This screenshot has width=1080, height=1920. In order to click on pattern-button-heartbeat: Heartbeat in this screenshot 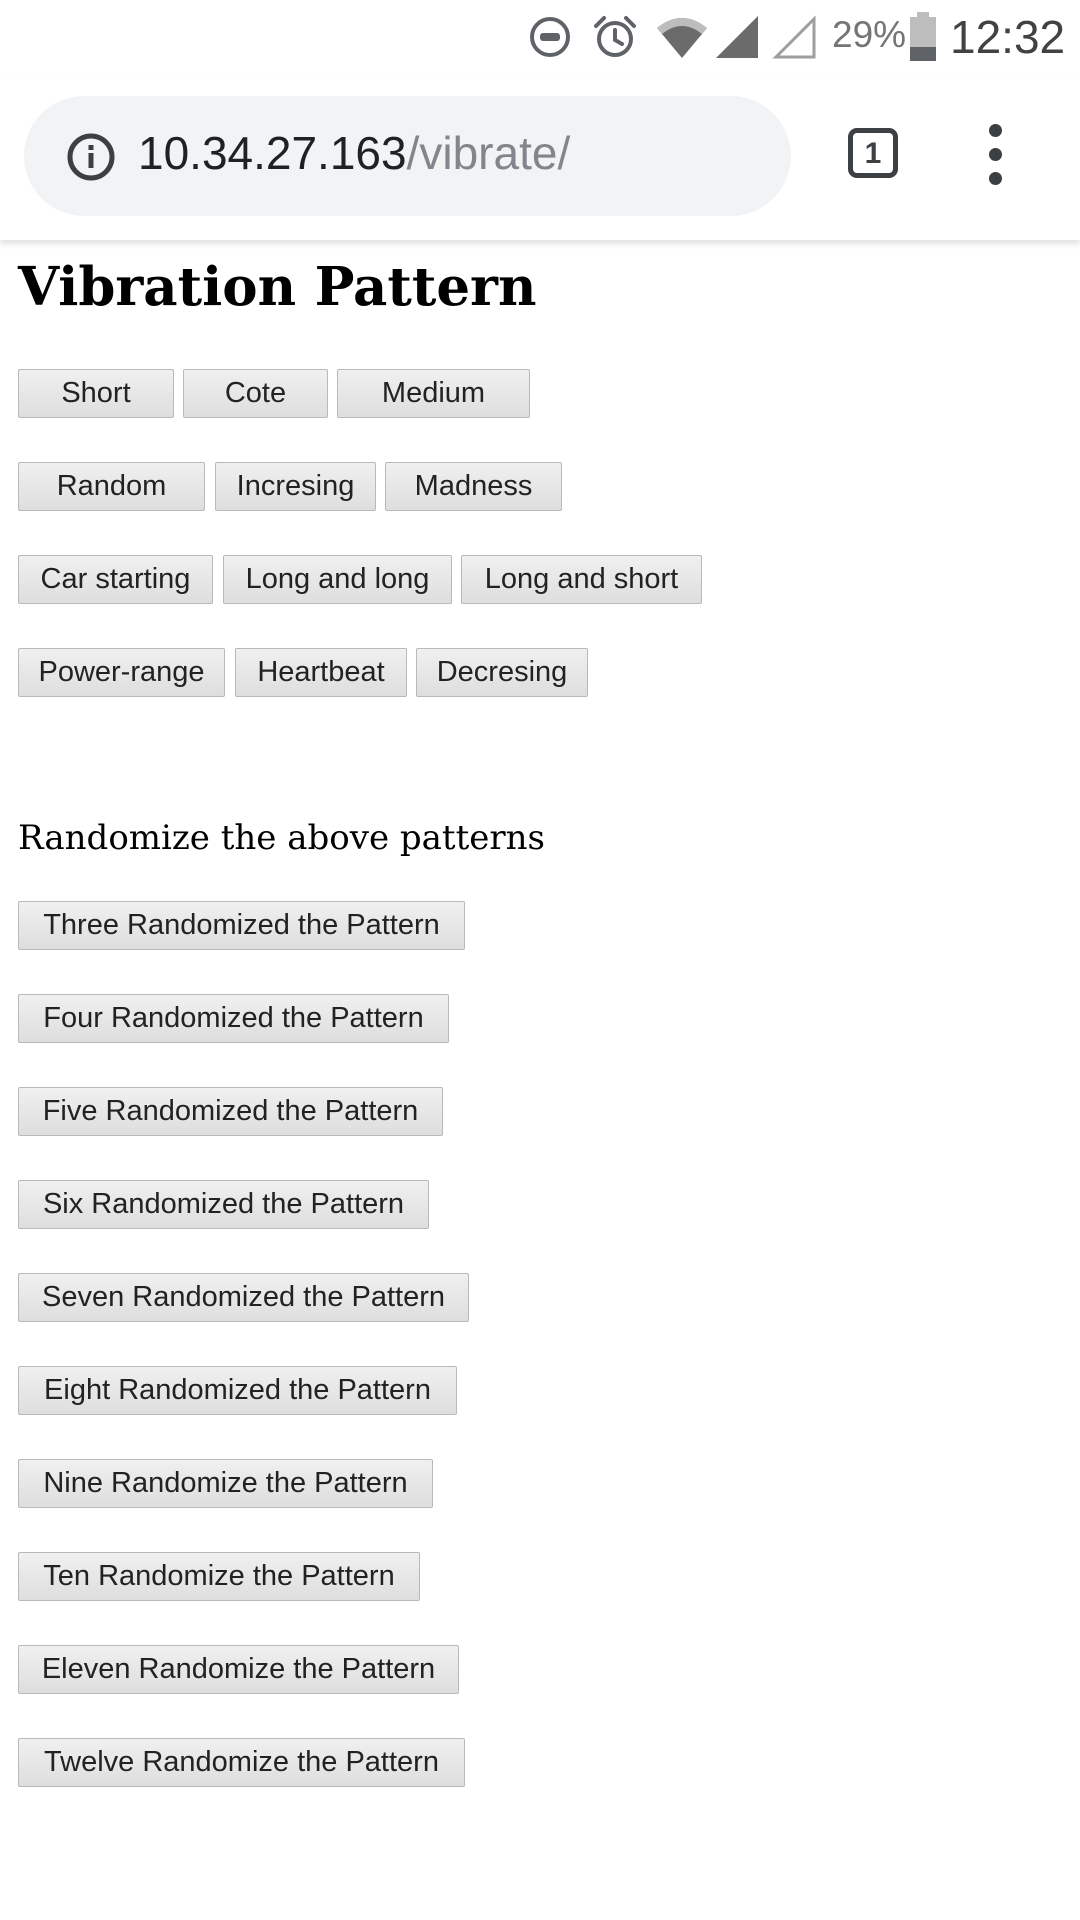, I will do `click(321, 672)`.